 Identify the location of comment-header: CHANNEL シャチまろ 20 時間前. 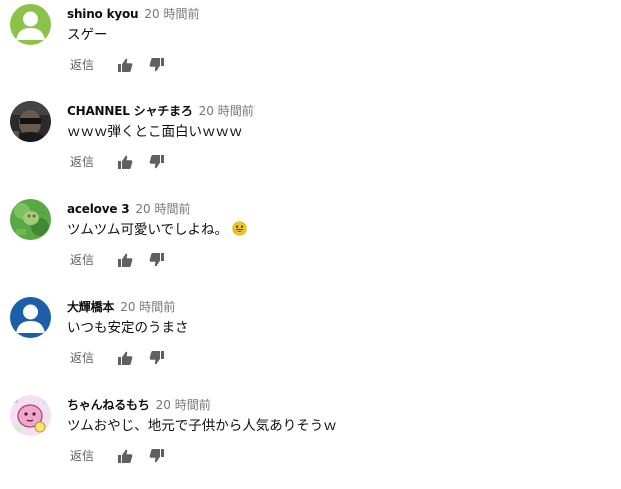
(160, 110).